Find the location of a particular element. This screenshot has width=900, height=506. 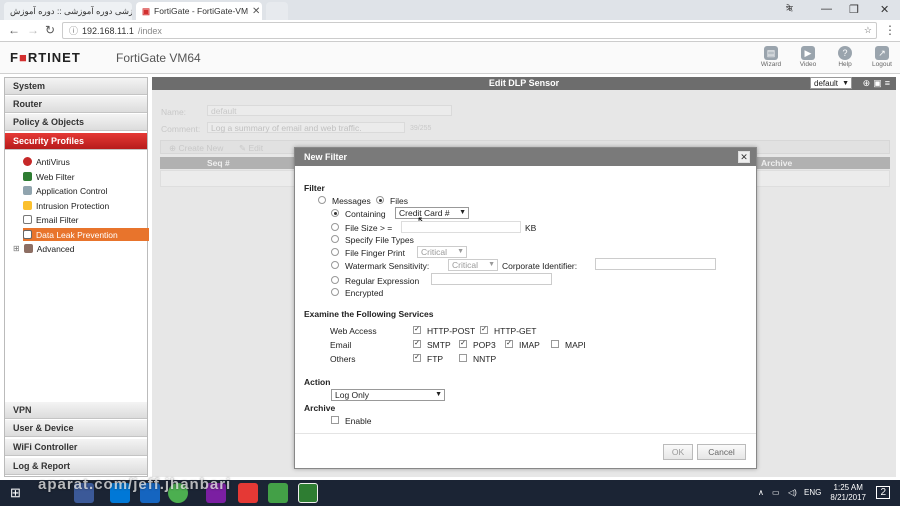

examine-section-label: Examine the Following Services is located at coordinates (369, 314).